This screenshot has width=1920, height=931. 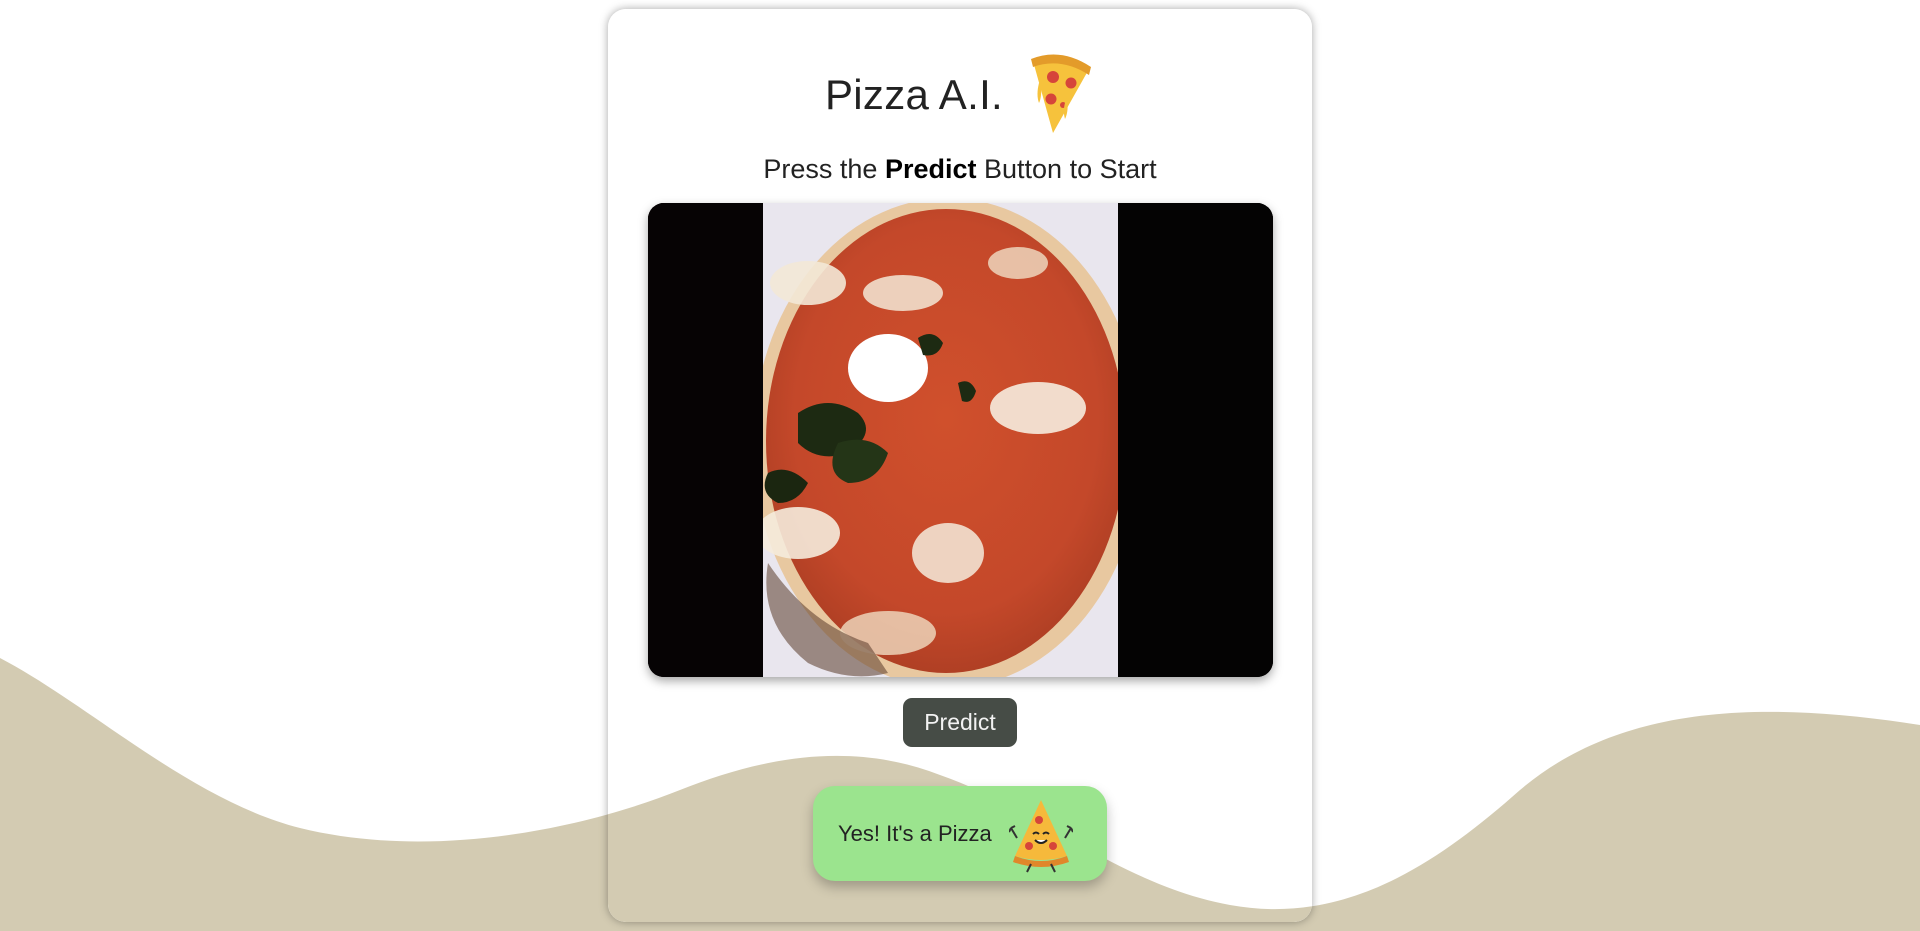 I want to click on instructions-emphasis: Predict, so click(x=930, y=169).